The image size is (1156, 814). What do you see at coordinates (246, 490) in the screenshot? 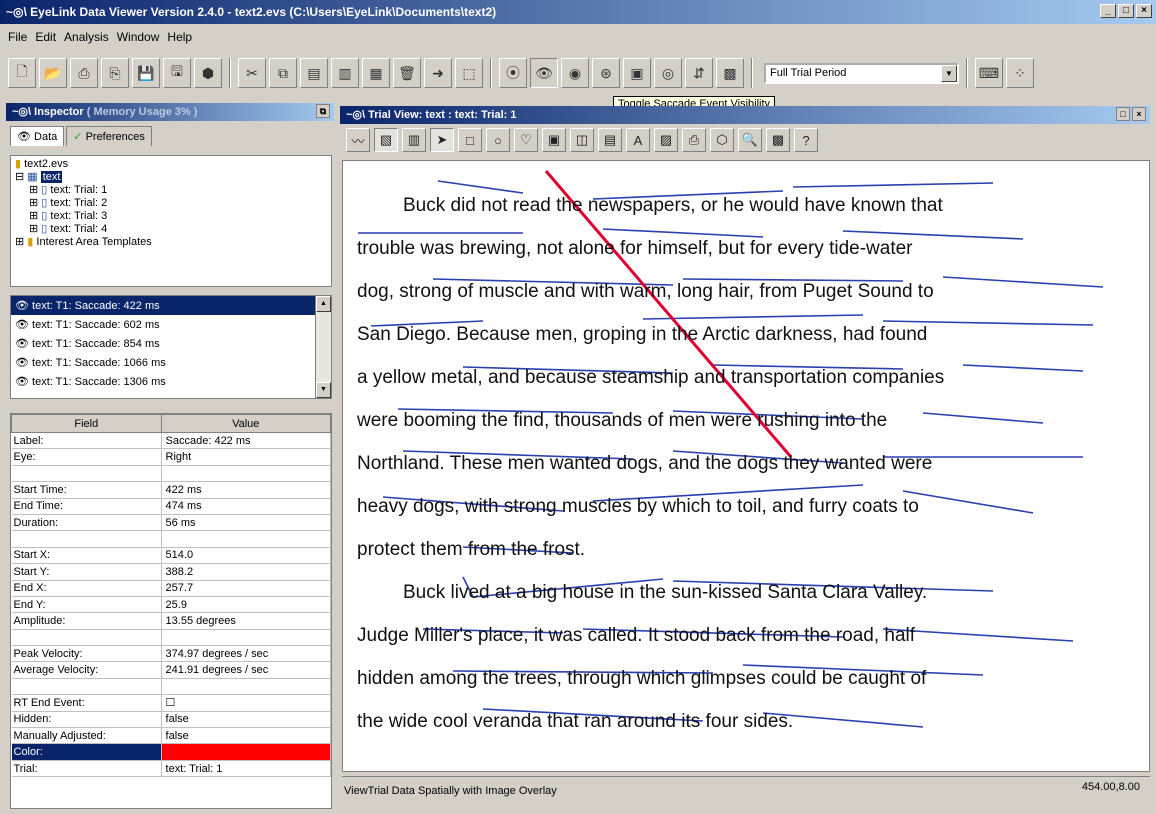
I see `value-cell: 422 ms` at bounding box center [246, 490].